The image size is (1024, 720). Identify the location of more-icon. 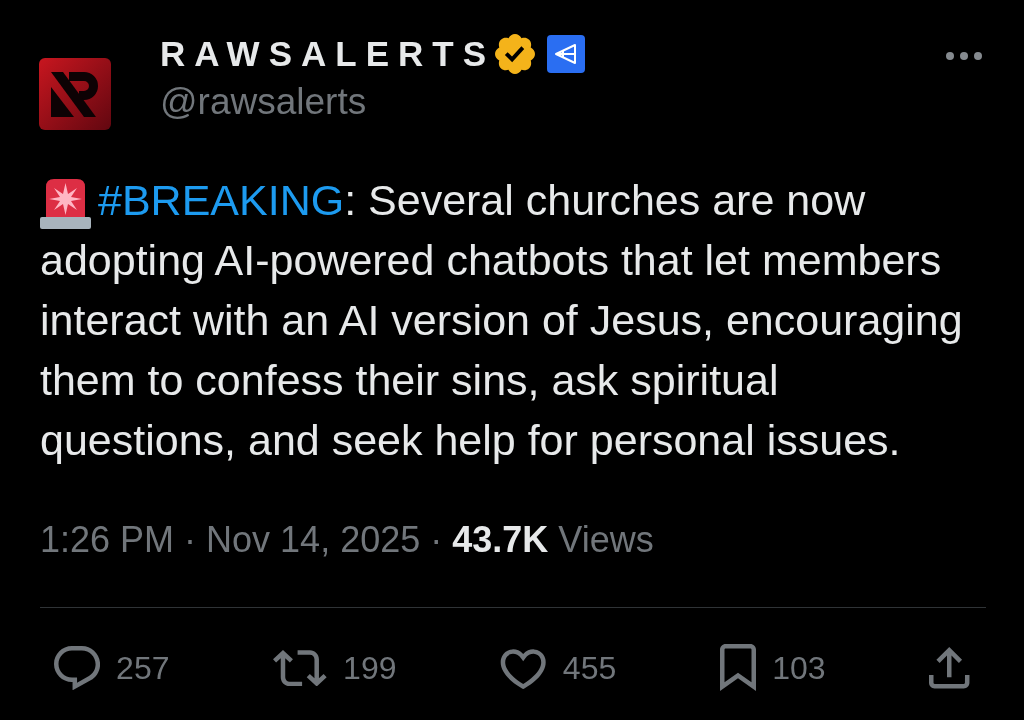
(964, 56).